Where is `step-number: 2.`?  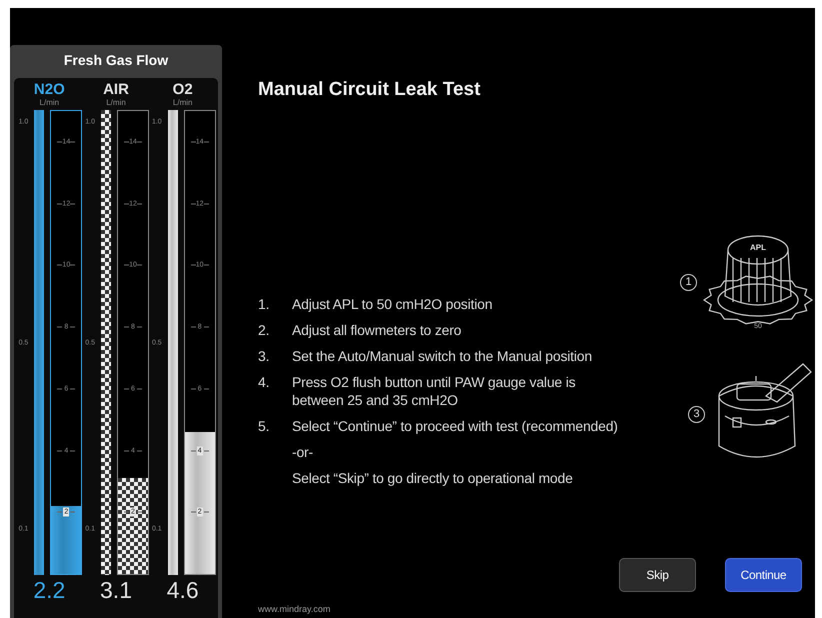 step-number: 2. is located at coordinates (264, 330).